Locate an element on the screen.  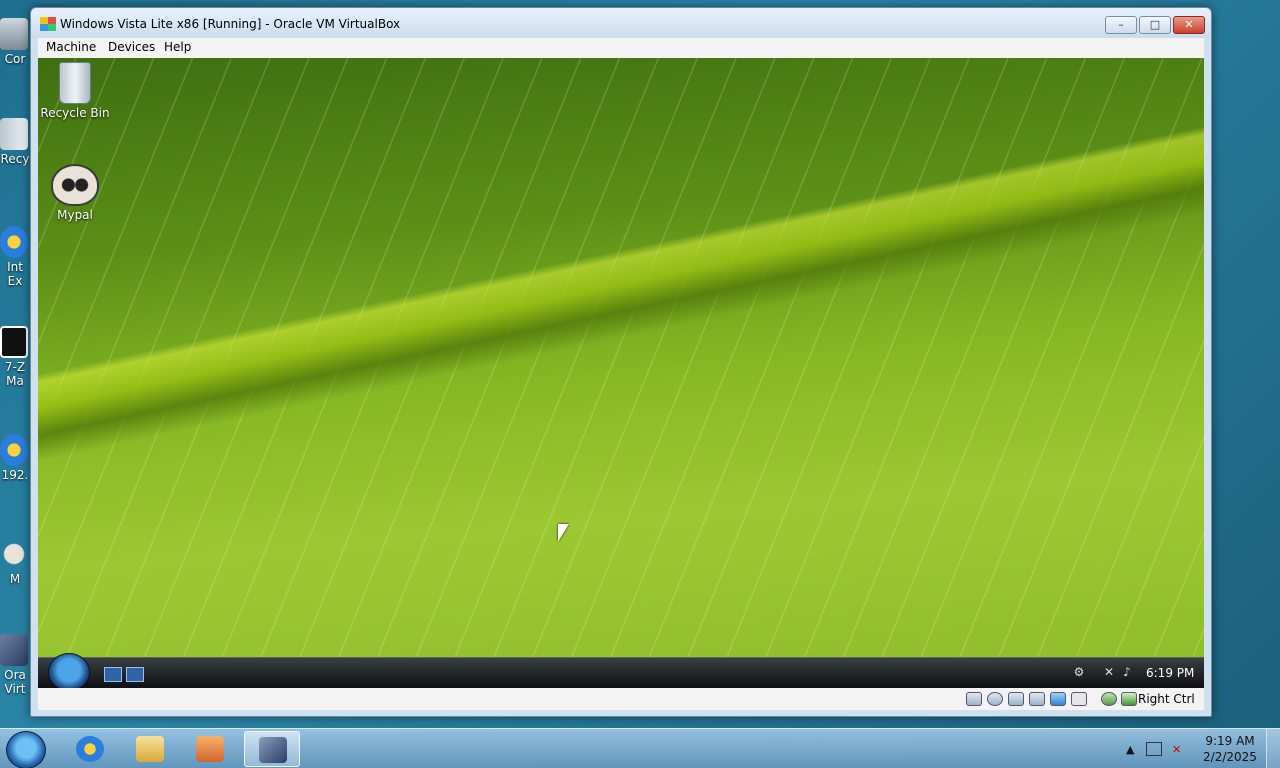
taskbar-pin-virtualbox is located at coordinates (272, 749).